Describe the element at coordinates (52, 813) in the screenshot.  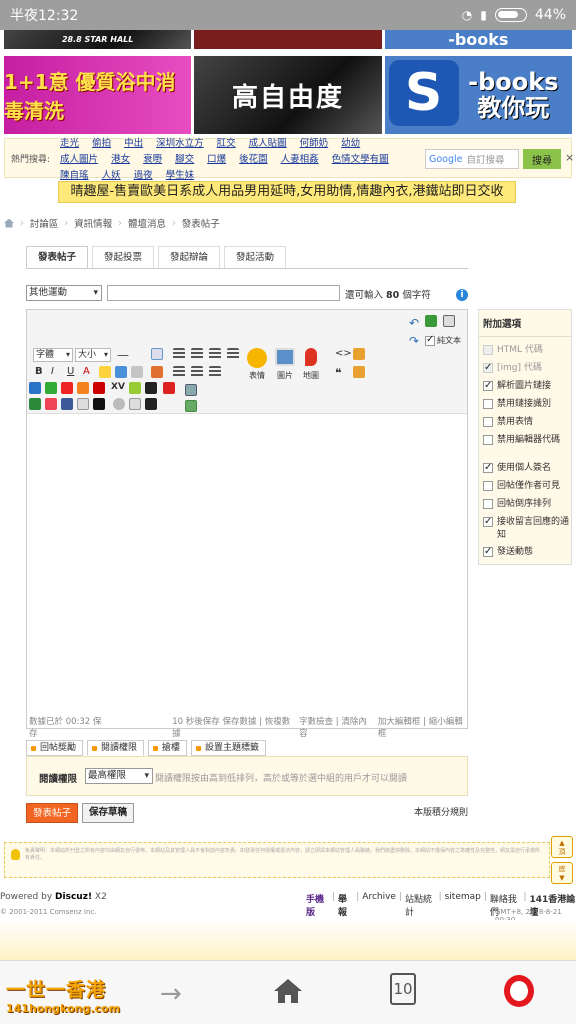
I see `post-button: 發表帖子` at that location.